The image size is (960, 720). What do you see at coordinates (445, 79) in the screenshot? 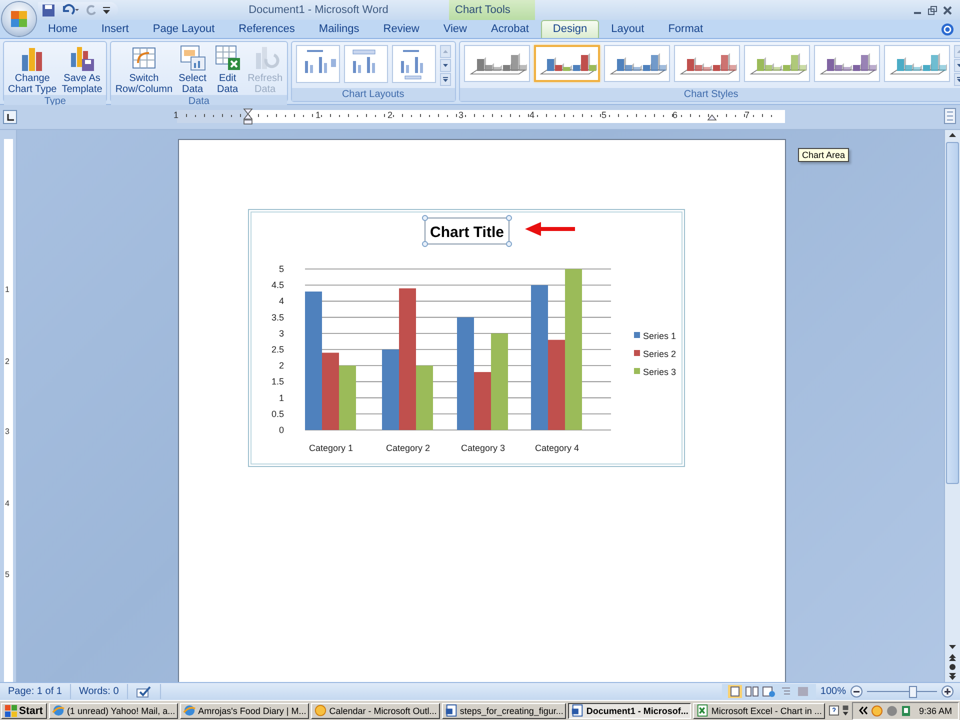
I see `more-styles-icon` at bounding box center [445, 79].